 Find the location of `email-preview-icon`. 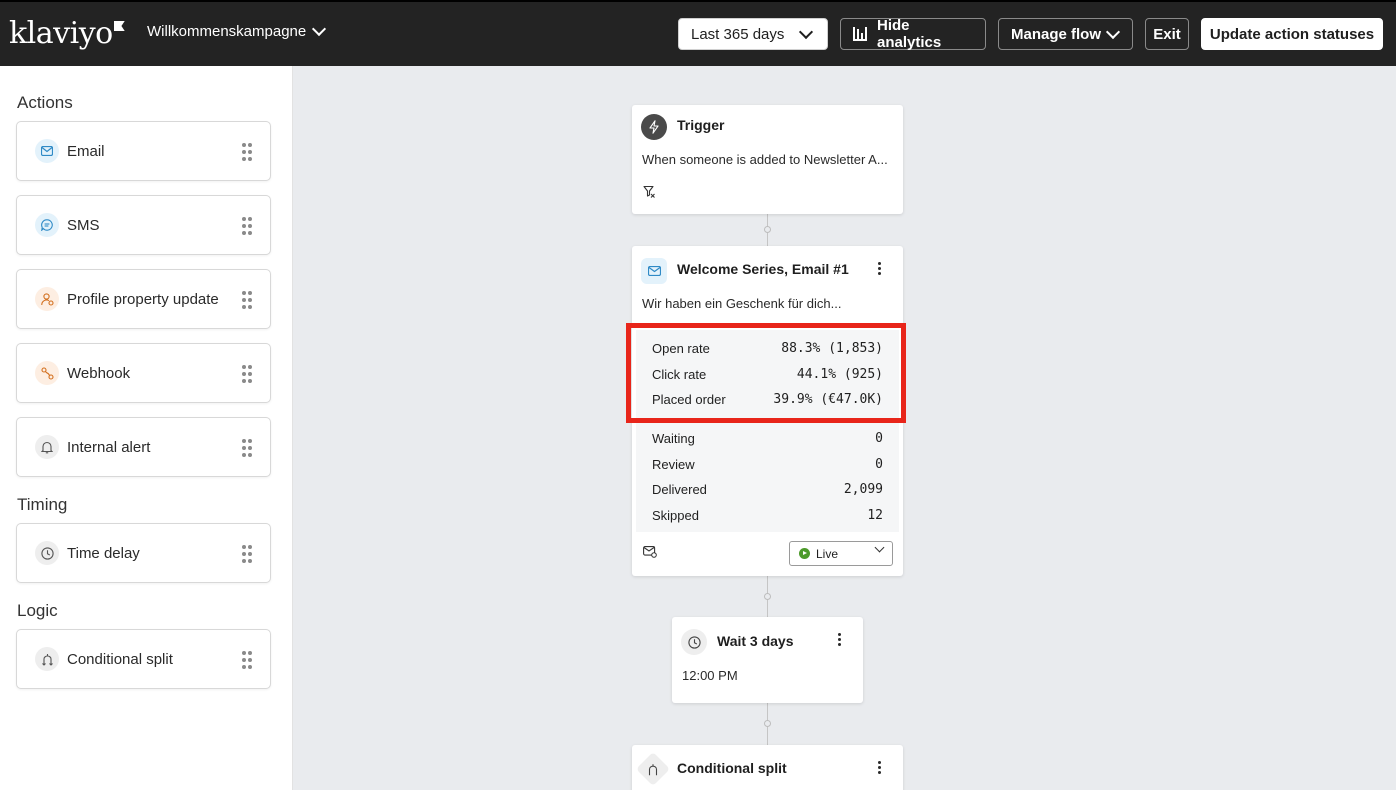

email-preview-icon is located at coordinates (650, 554).